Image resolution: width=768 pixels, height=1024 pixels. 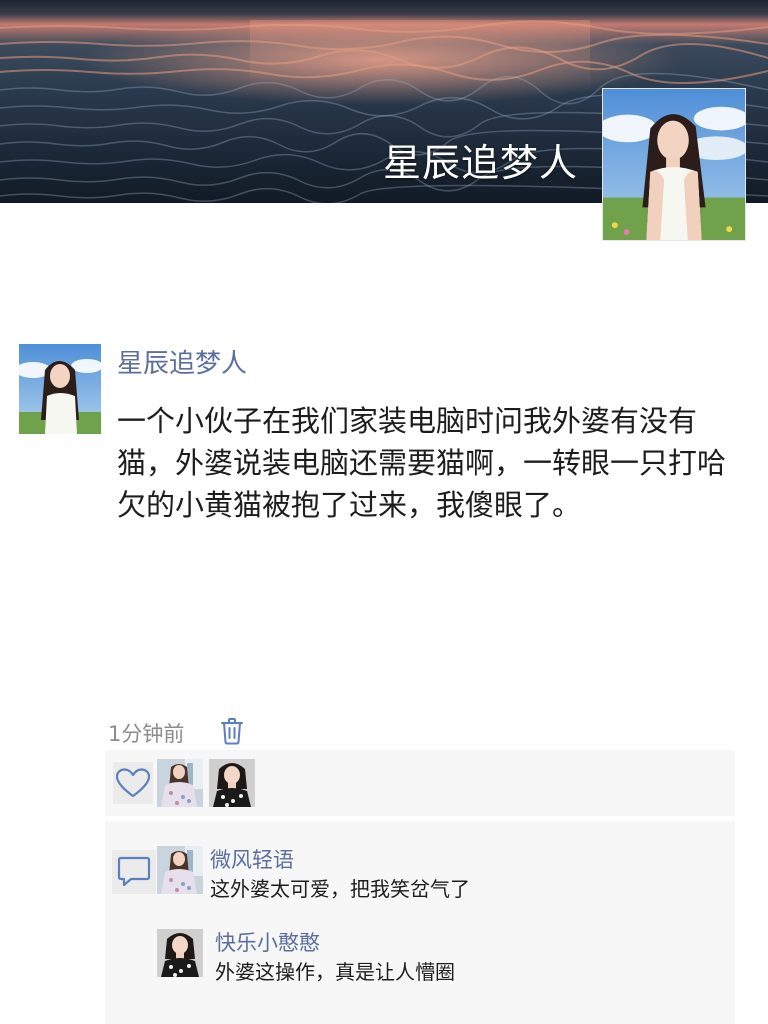 I want to click on heart-icon, so click(x=133, y=783).